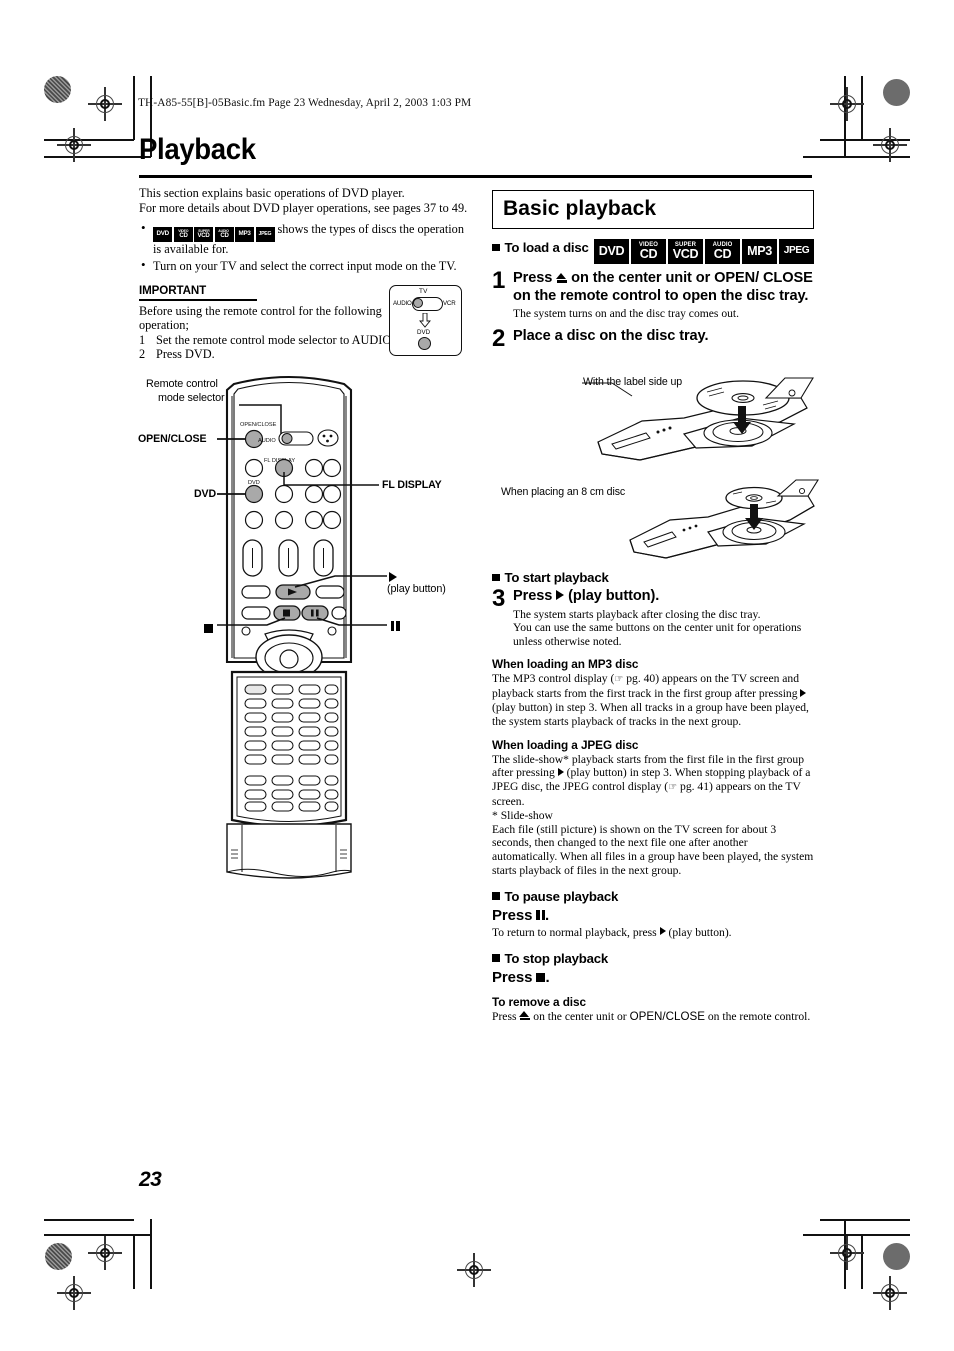  Describe the element at coordinates (580, 1016) in the screenshot. I see `remove-b: on the center unit or` at that location.